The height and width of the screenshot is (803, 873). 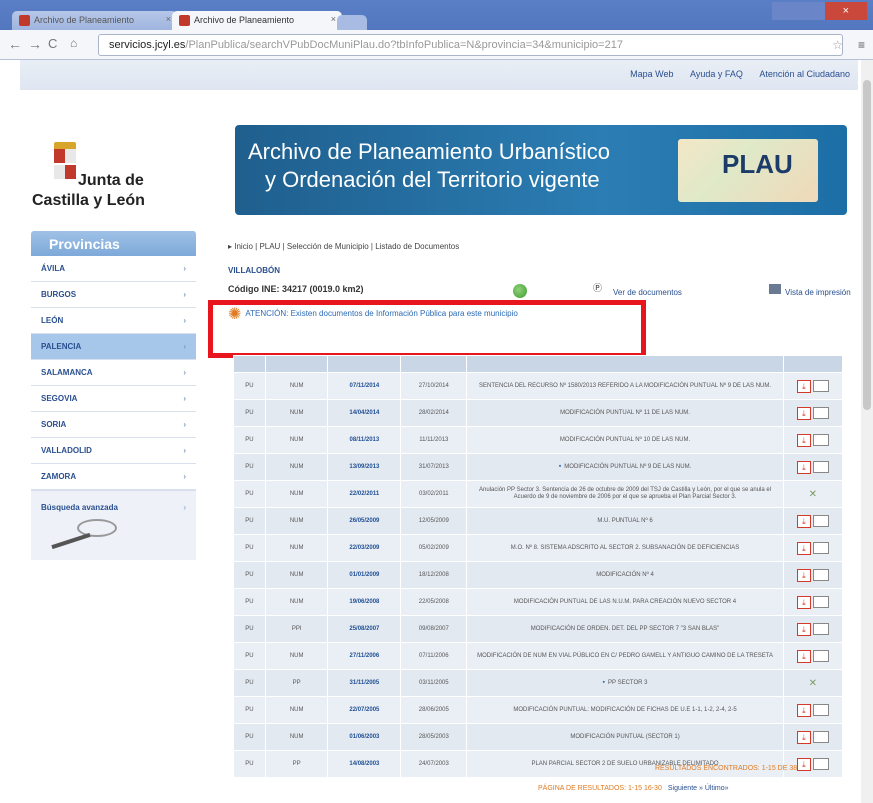 What do you see at coordinates (651, 74) in the screenshot?
I see `link-mapa-web: Mapa Web` at bounding box center [651, 74].